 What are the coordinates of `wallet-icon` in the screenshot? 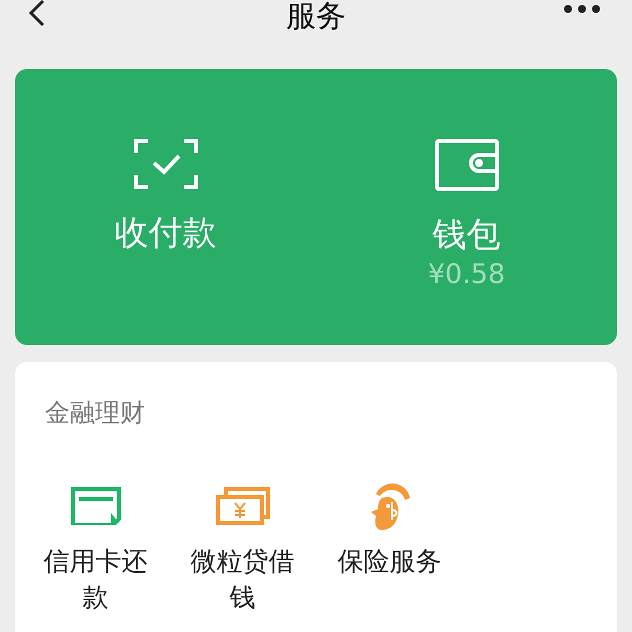 It's located at (466, 165).